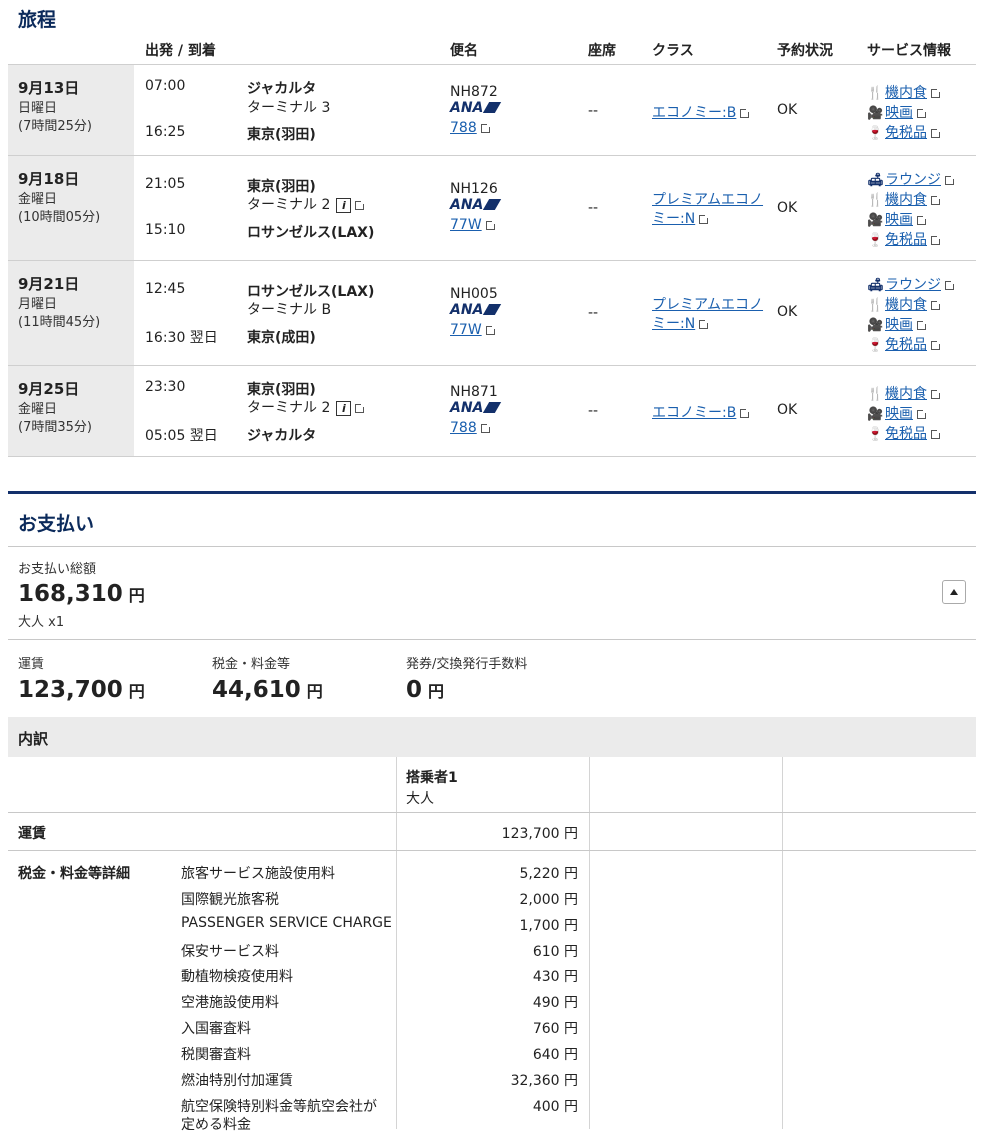  What do you see at coordinates (279, 1107) in the screenshot?
I see `tax-item-name: 航空保険特別料金等航空会社が` at bounding box center [279, 1107].